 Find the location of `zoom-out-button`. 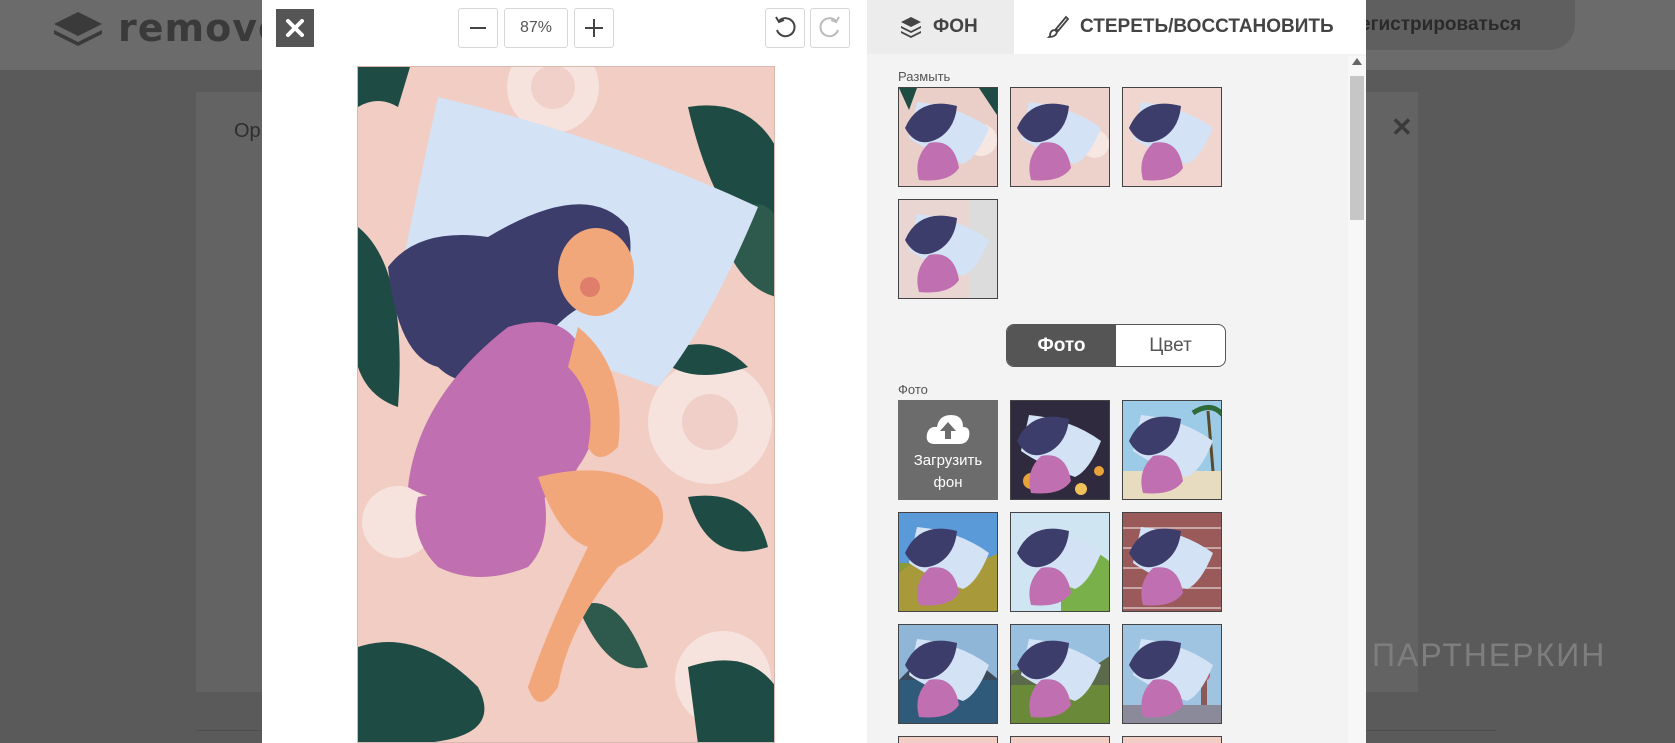

zoom-out-button is located at coordinates (478, 28).